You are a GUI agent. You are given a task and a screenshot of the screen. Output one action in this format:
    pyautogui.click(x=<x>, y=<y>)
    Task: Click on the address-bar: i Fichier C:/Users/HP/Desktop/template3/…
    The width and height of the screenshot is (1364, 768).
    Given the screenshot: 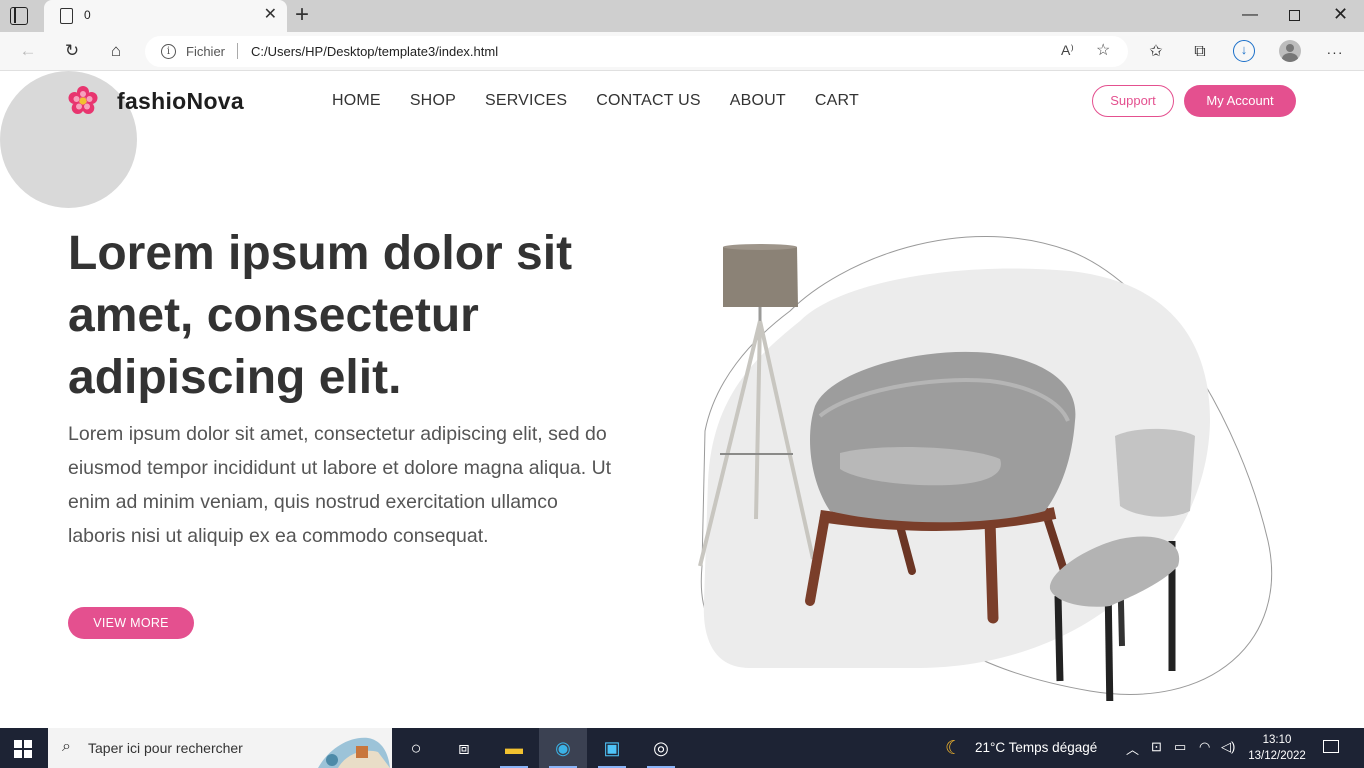 What is the action you would take?
    pyautogui.click(x=636, y=51)
    